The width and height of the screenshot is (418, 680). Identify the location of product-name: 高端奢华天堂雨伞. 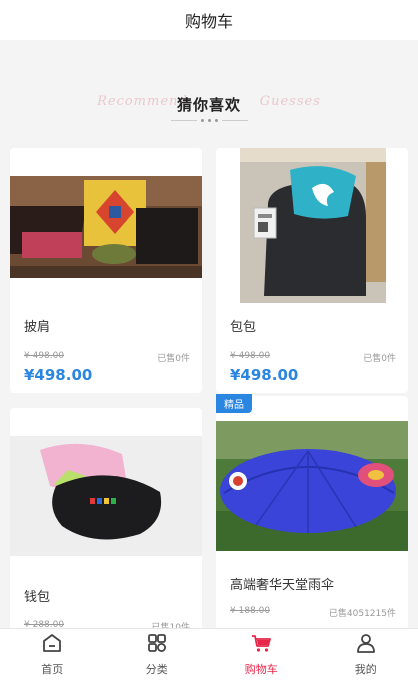
(282, 585).